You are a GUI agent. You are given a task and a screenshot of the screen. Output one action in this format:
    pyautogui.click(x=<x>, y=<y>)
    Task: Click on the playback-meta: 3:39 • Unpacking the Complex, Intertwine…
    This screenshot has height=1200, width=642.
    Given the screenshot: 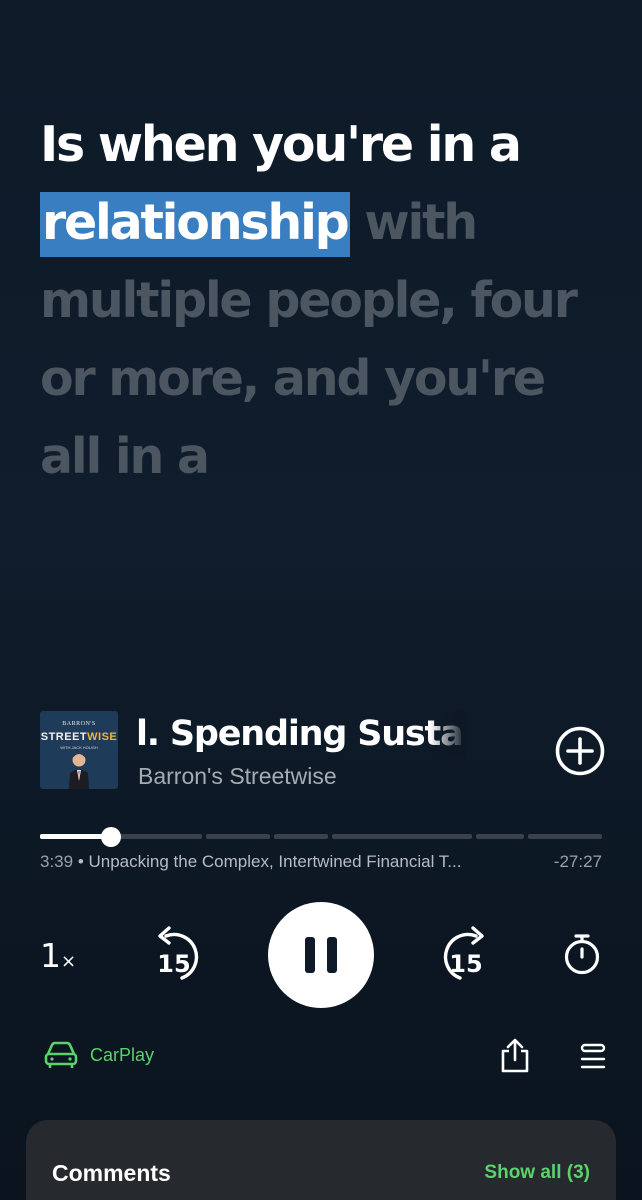 What is the action you would take?
    pyautogui.click(x=321, y=863)
    